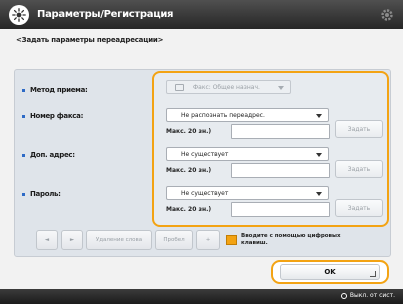 Image resolution: width=403 pixels, height=304 pixels. Describe the element at coordinates (387, 15) in the screenshot. I see `gear-icon` at that location.